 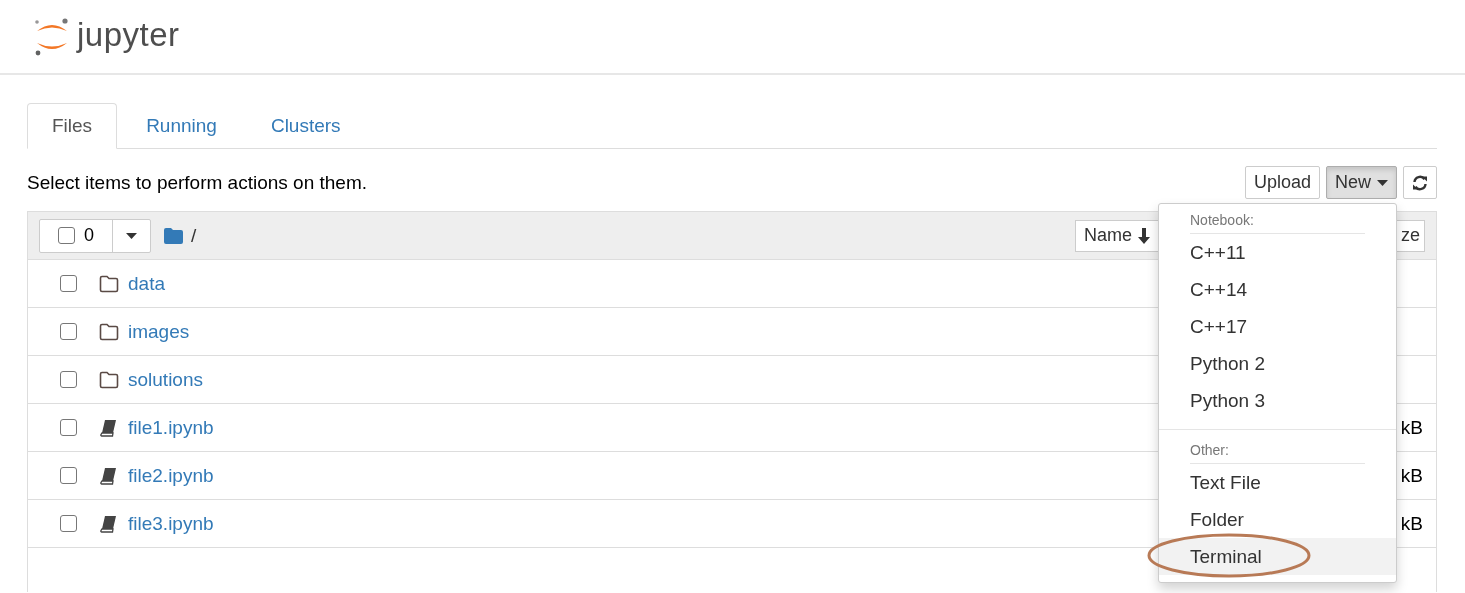 What do you see at coordinates (1277, 252) in the screenshot?
I see `menu-item: C++11` at bounding box center [1277, 252].